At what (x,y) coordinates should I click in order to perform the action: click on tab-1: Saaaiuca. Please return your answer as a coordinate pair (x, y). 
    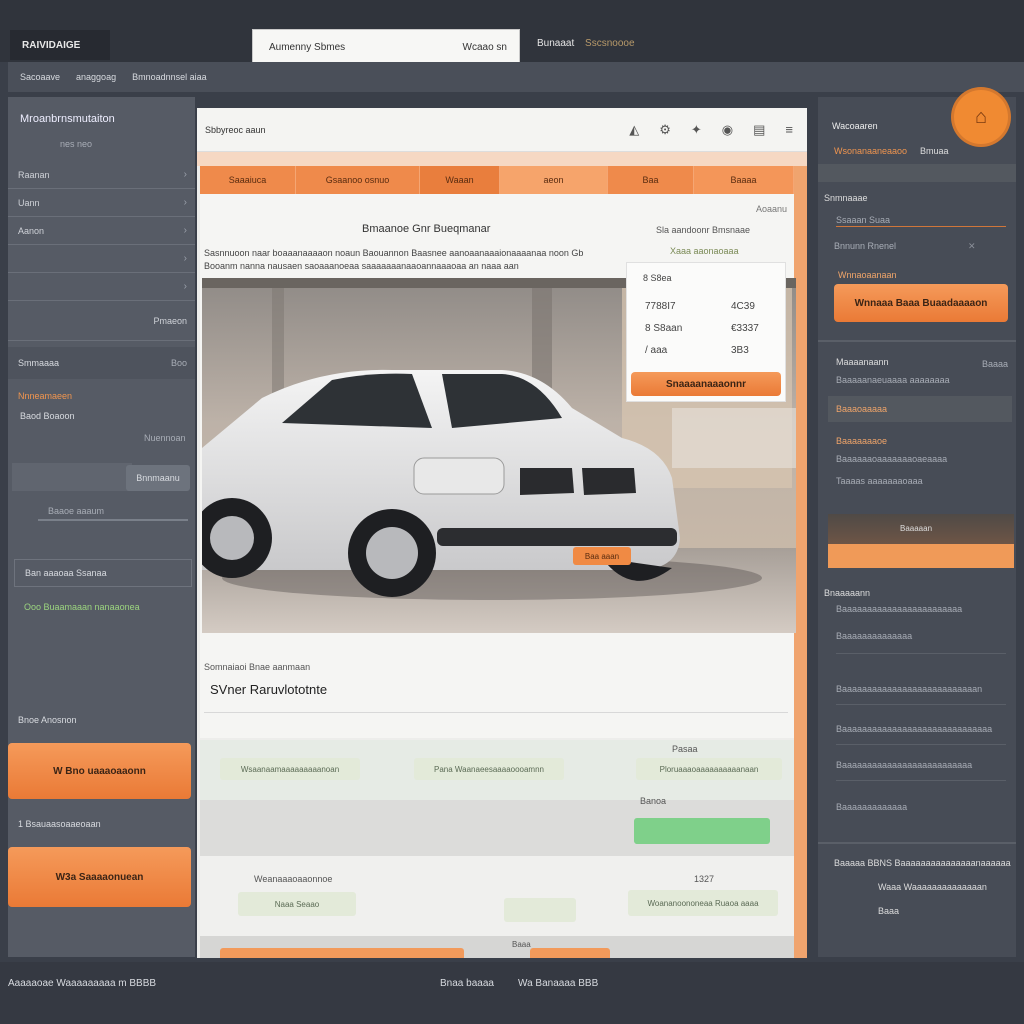
    Looking at the image, I should click on (248, 180).